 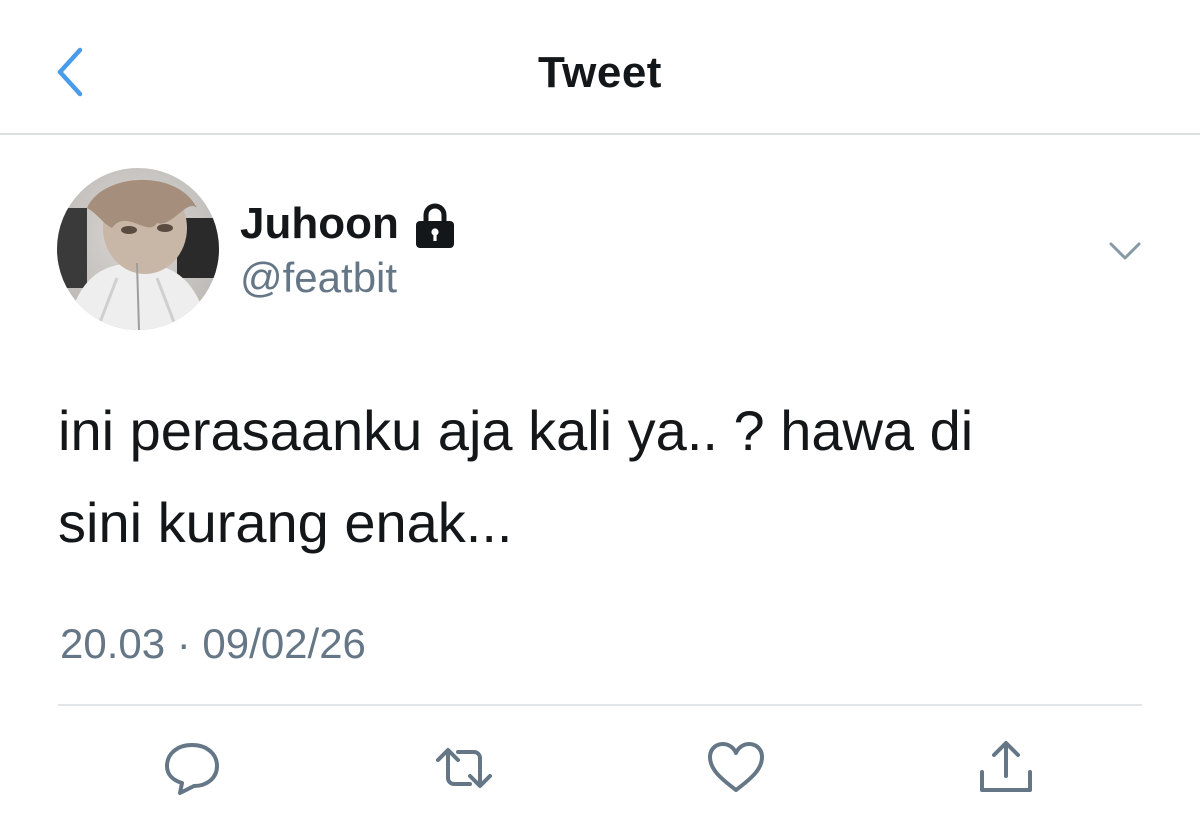 What do you see at coordinates (600, 72) in the screenshot?
I see `page-title: Tweet` at bounding box center [600, 72].